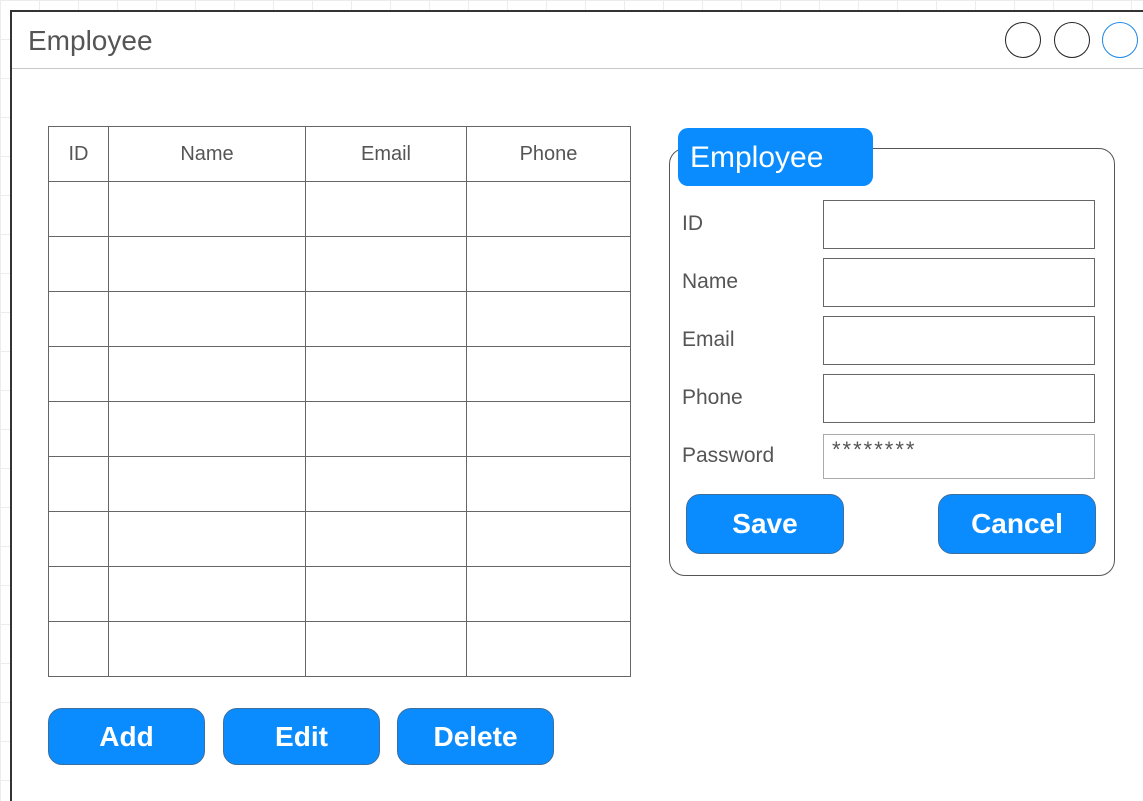 The width and height of the screenshot is (1143, 801). What do you see at coordinates (775, 157) in the screenshot?
I see `employee-form-title: Employee` at bounding box center [775, 157].